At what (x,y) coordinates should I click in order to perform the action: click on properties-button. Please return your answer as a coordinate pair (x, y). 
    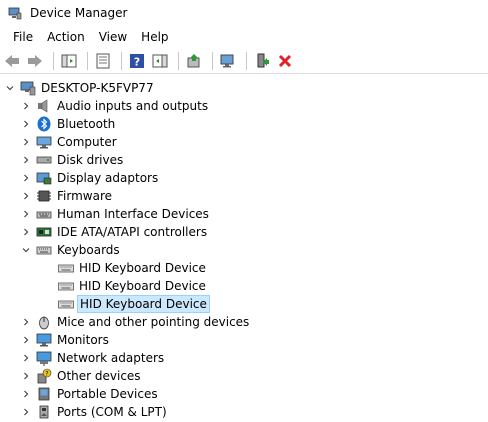
    Looking at the image, I should click on (103, 61).